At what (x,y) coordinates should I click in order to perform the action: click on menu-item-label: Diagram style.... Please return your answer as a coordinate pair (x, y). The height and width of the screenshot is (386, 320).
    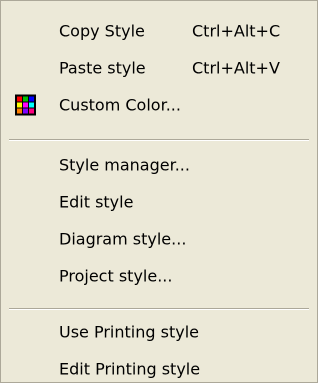
    Looking at the image, I should click on (123, 239).